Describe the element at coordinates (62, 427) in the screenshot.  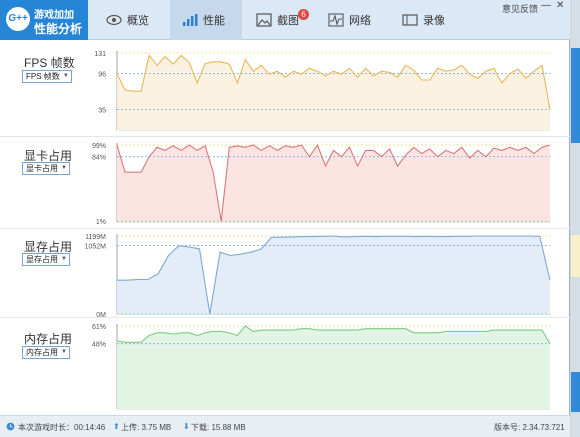
I see `session-duration: 本次游戏时长：00:14:46` at that location.